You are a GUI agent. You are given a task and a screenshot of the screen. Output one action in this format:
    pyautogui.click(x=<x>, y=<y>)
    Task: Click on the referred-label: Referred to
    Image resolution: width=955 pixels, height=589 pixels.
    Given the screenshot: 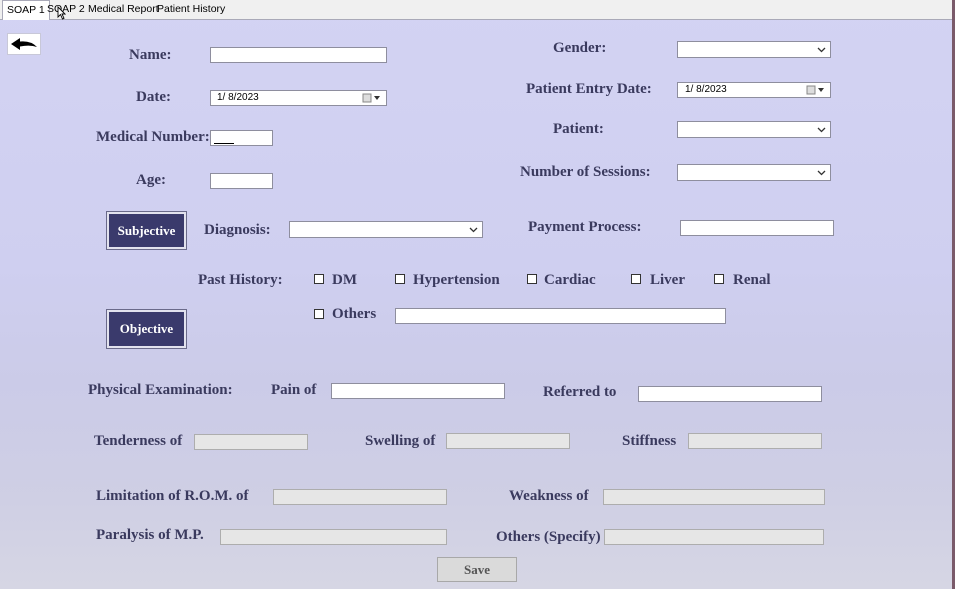 What is the action you would take?
    pyautogui.click(x=580, y=392)
    